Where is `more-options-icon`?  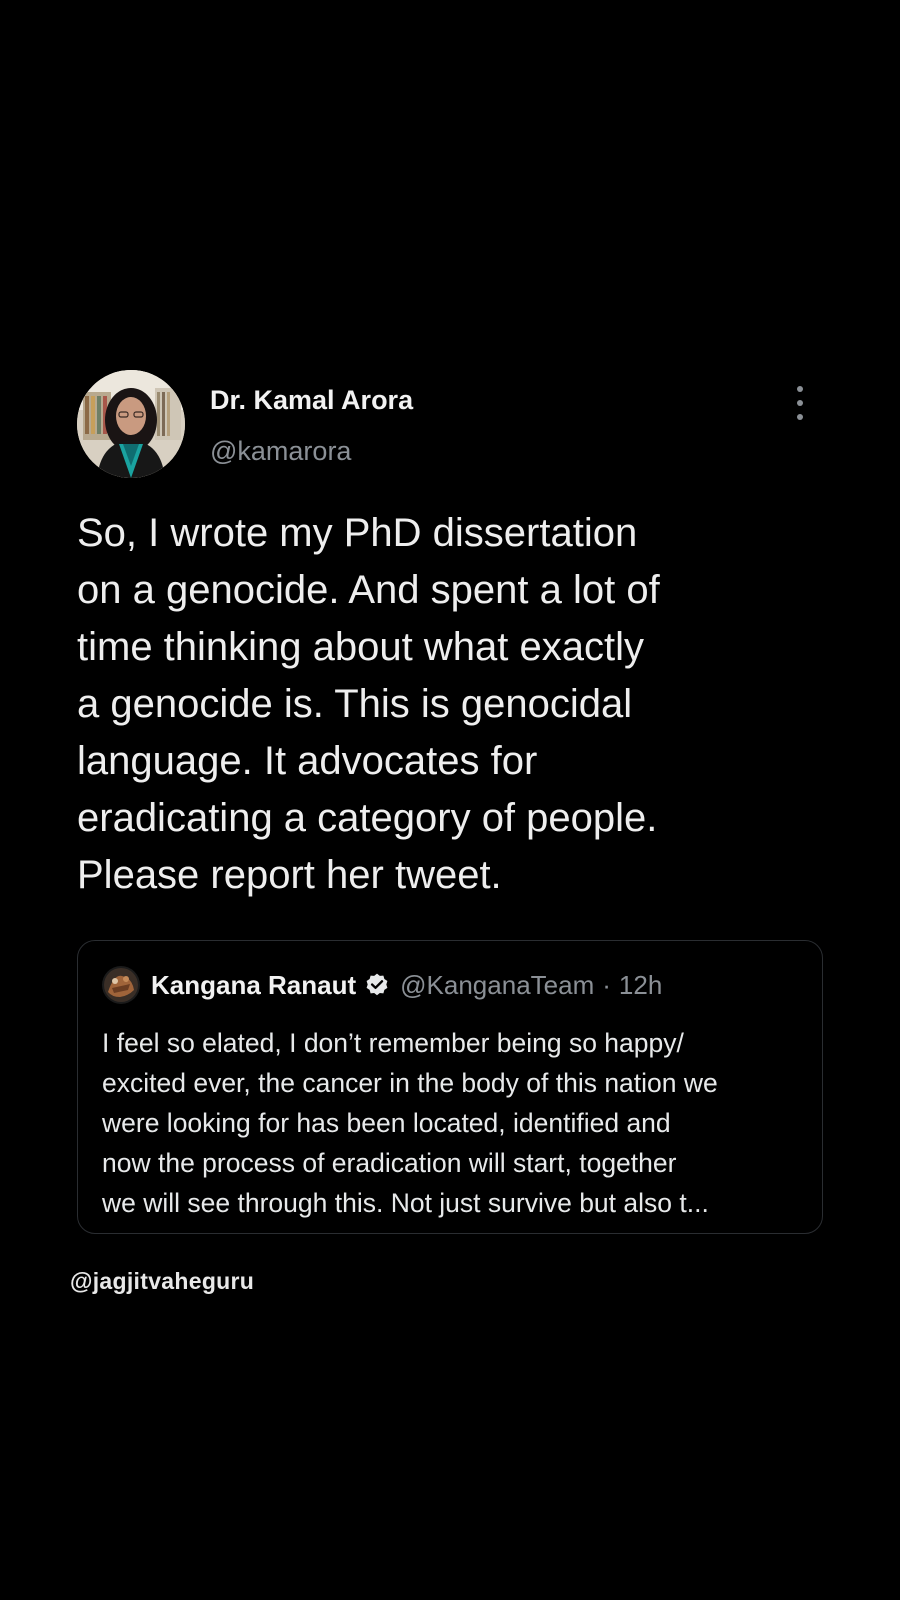 more-options-icon is located at coordinates (800, 403).